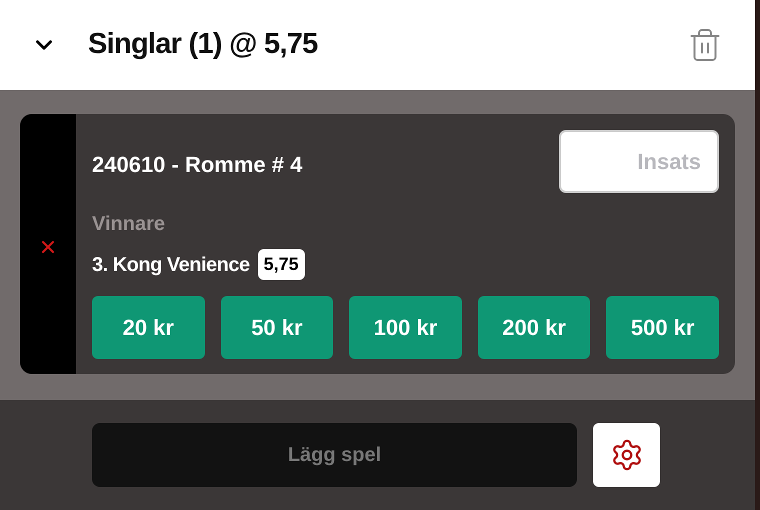 This screenshot has width=760, height=510. Describe the element at coordinates (148, 327) in the screenshot. I see `amount-button: 20 kr` at that location.